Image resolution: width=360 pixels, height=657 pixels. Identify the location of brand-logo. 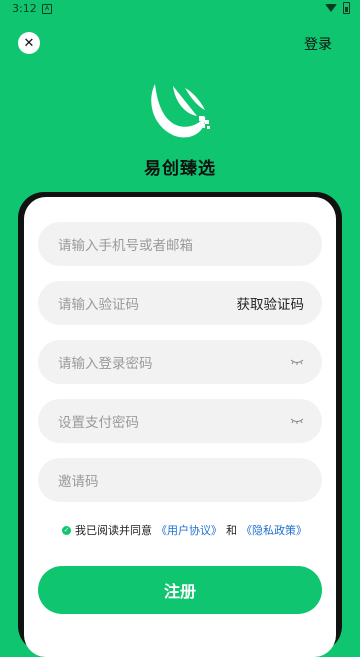
(180, 111).